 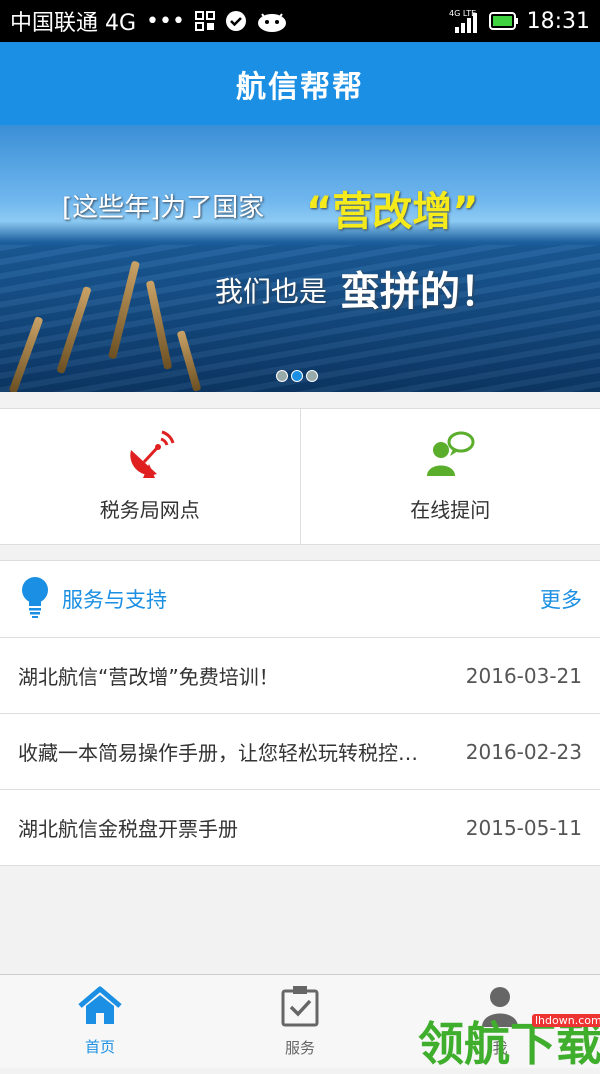 What do you see at coordinates (163, 205) in the screenshot?
I see `banner-text-line1: [这些年]为了国家` at bounding box center [163, 205].